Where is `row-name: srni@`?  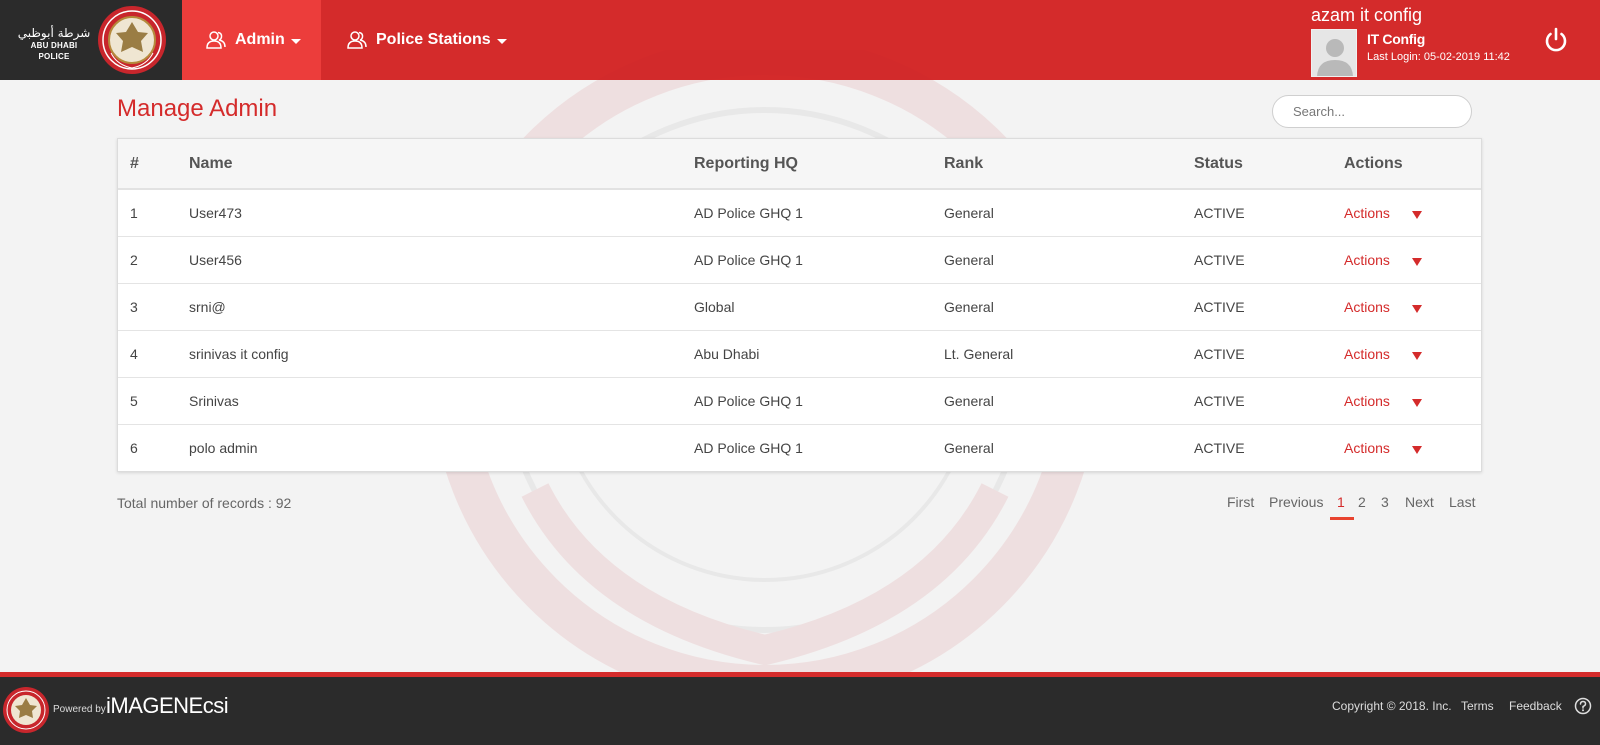 row-name: srni@ is located at coordinates (207, 307).